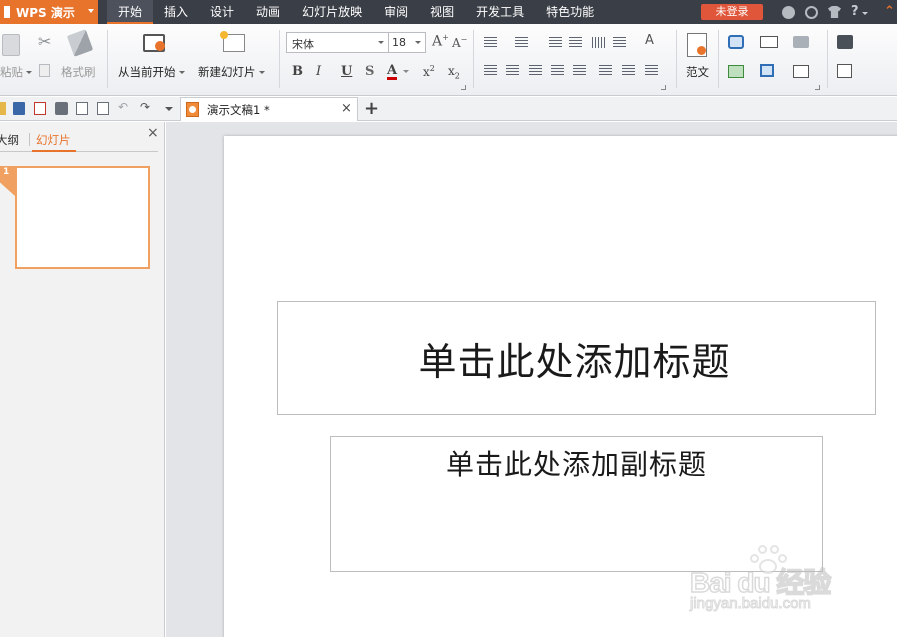 This screenshot has width=897, height=637. Describe the element at coordinates (3, 108) in the screenshot. I see `open-icon` at that location.